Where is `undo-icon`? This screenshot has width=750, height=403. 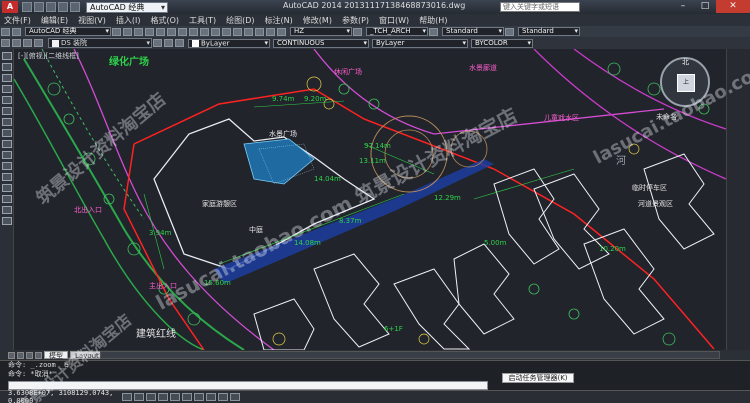 undo-icon is located at coordinates (63, 7).